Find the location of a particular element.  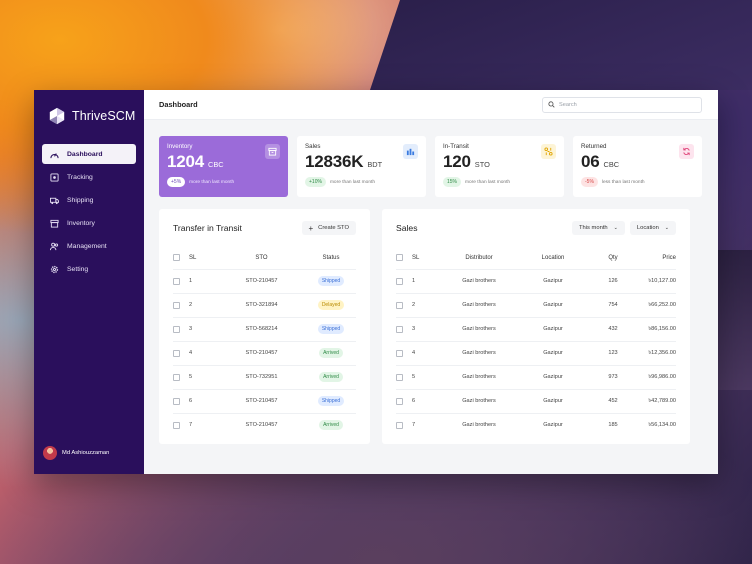

background-shape is located at coordinates (561, 45).